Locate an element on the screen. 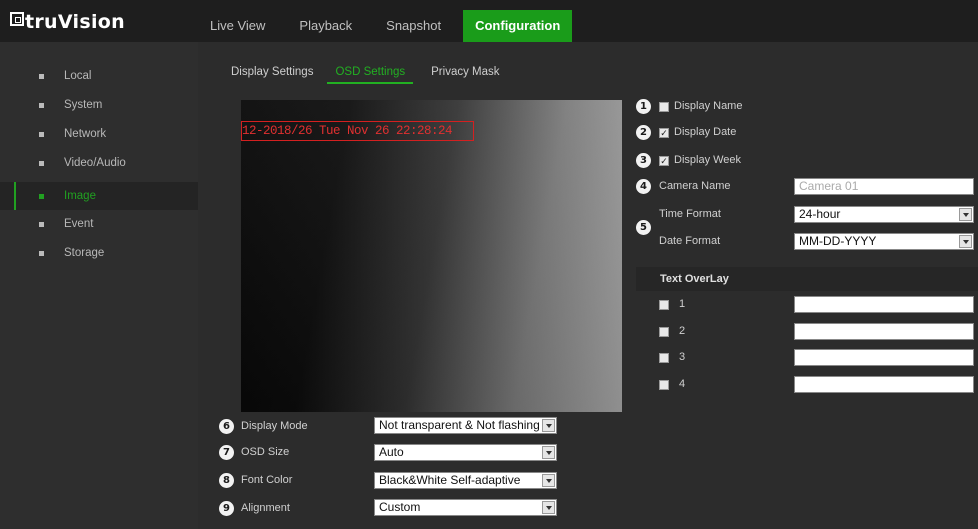  camera-name-label: Camera Name is located at coordinates (695, 186).